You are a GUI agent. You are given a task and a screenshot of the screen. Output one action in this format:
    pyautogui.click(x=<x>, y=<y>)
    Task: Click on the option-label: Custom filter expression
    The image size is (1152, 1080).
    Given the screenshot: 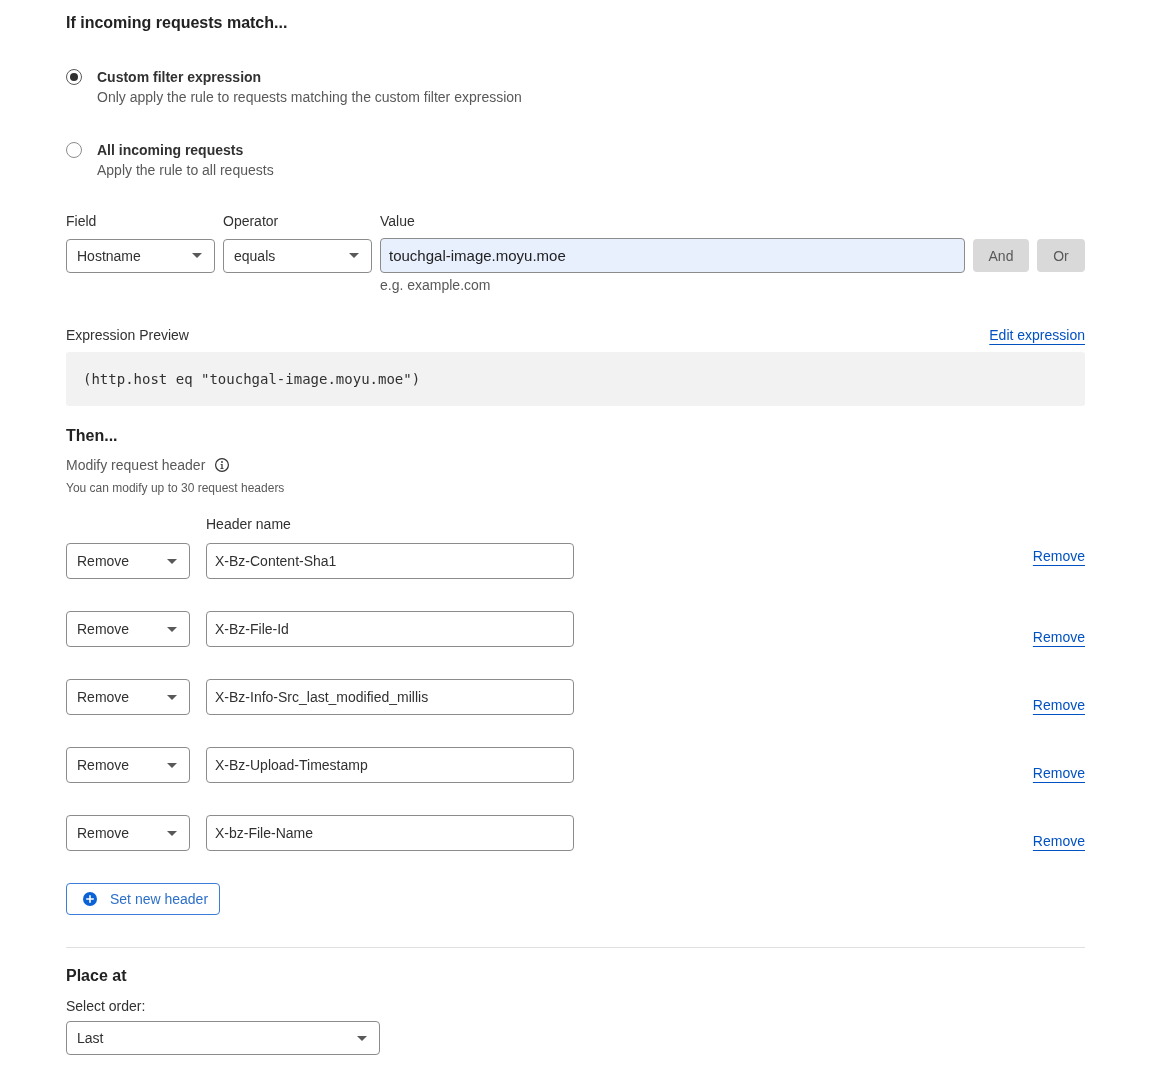 What is the action you would take?
    pyautogui.click(x=179, y=77)
    